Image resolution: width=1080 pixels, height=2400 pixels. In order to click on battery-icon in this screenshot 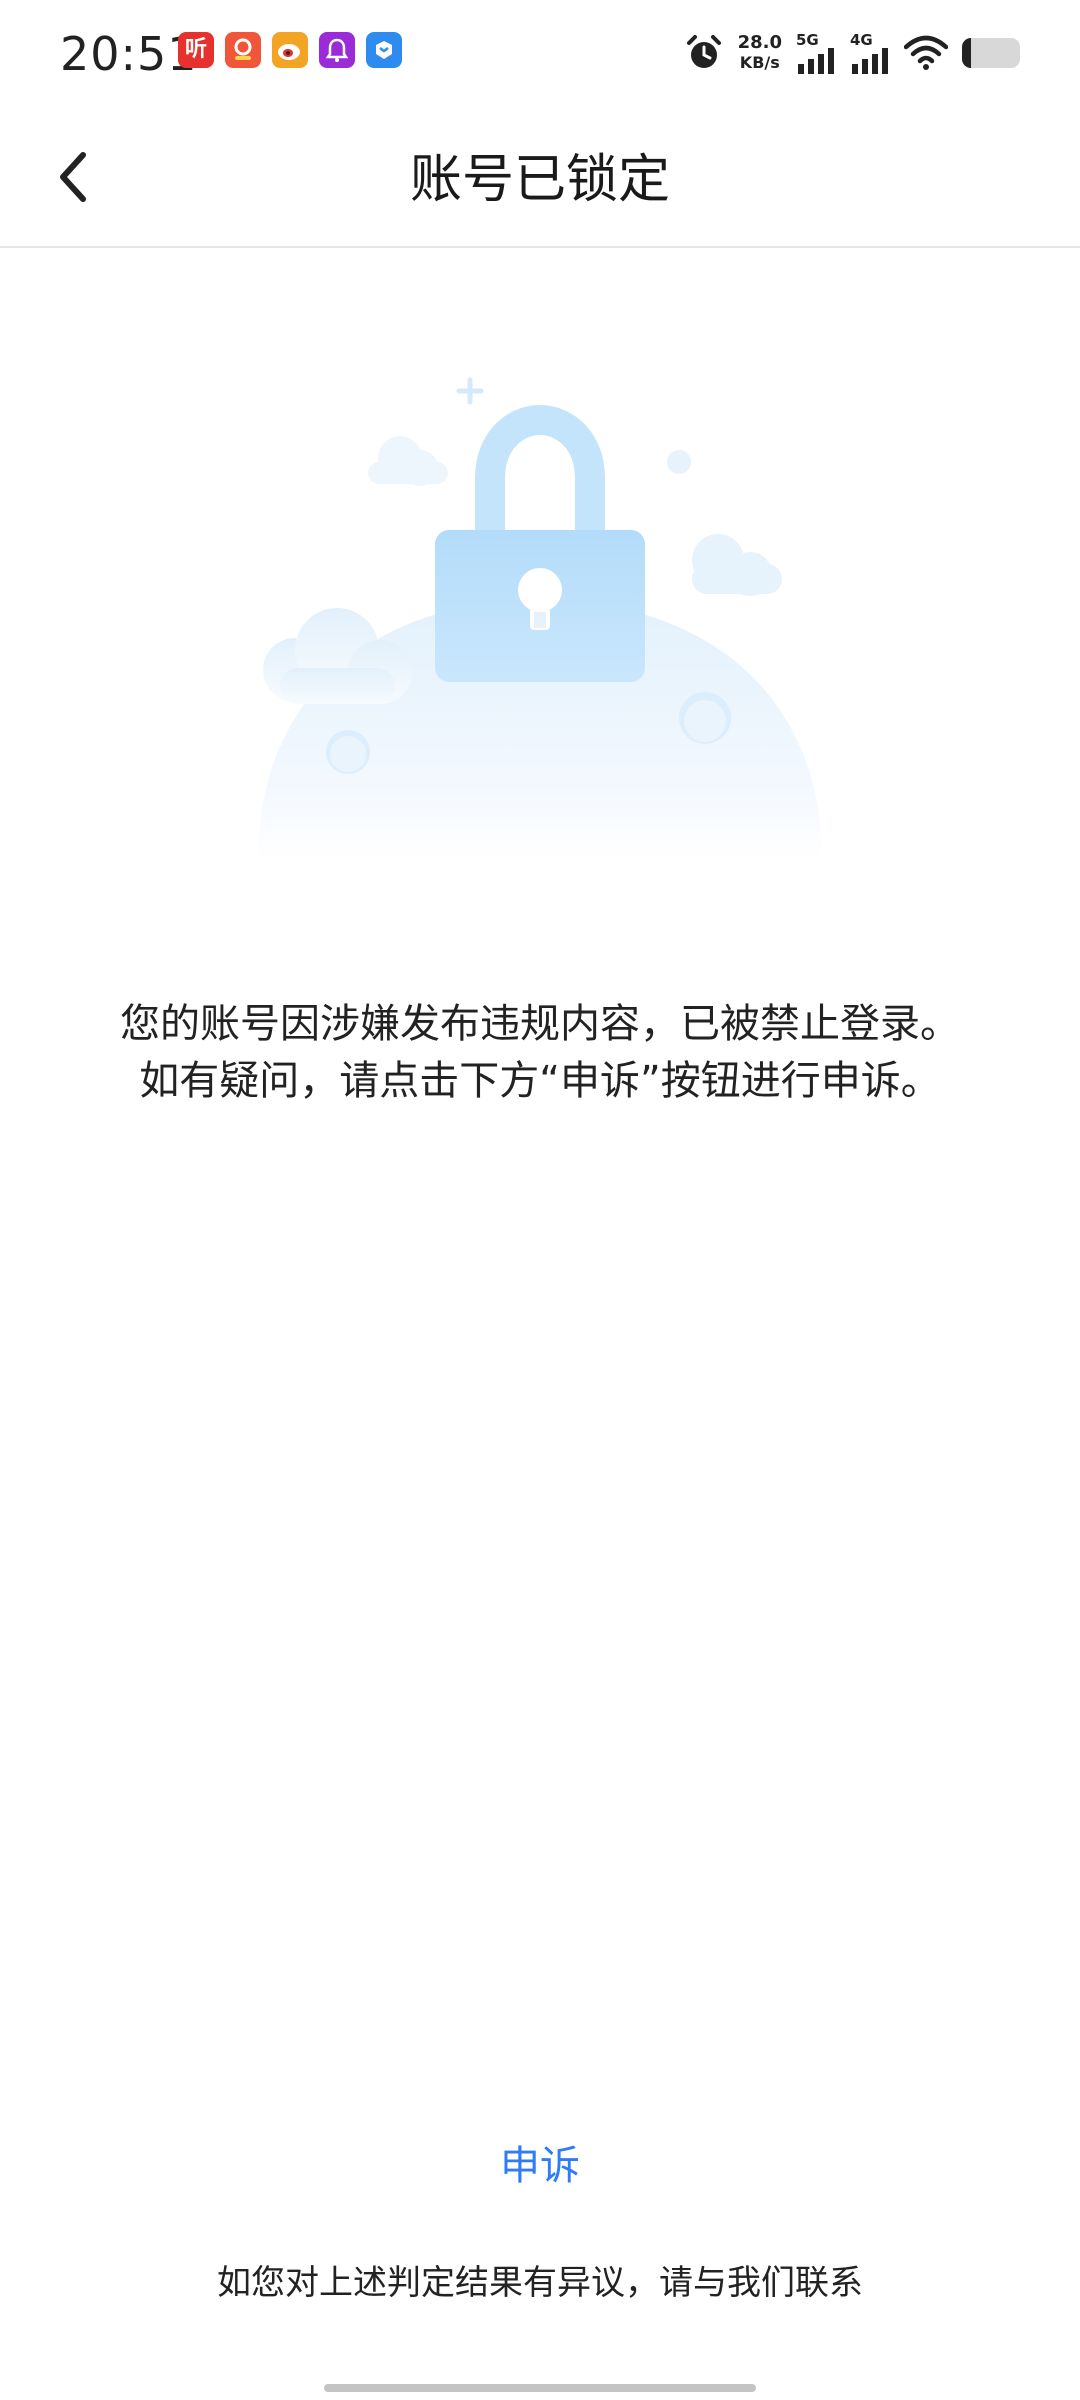, I will do `click(991, 53)`.